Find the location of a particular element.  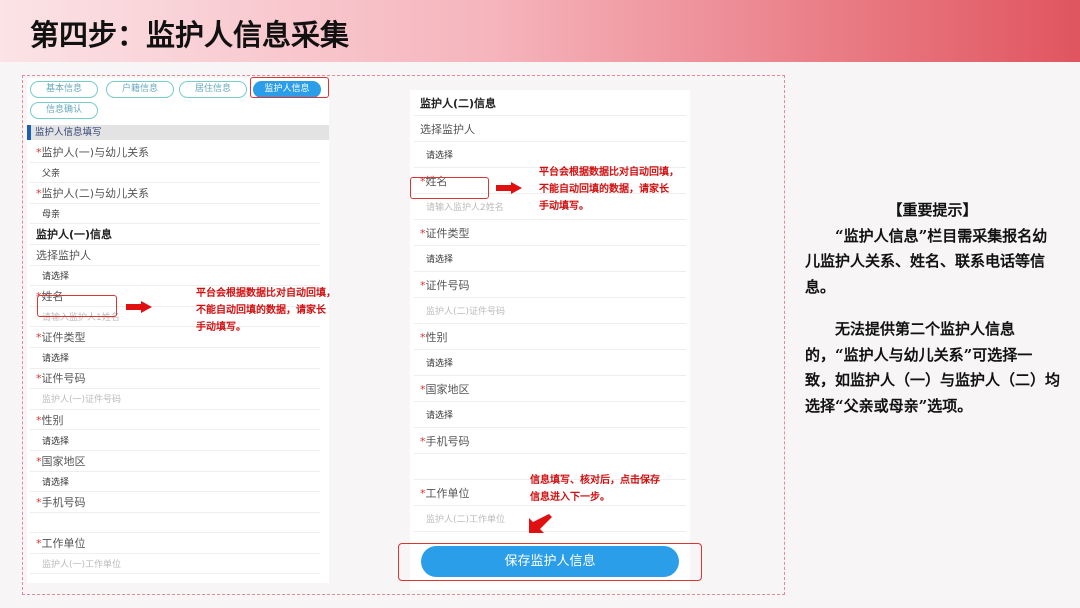

form-row: 父亲 is located at coordinates (175, 173).